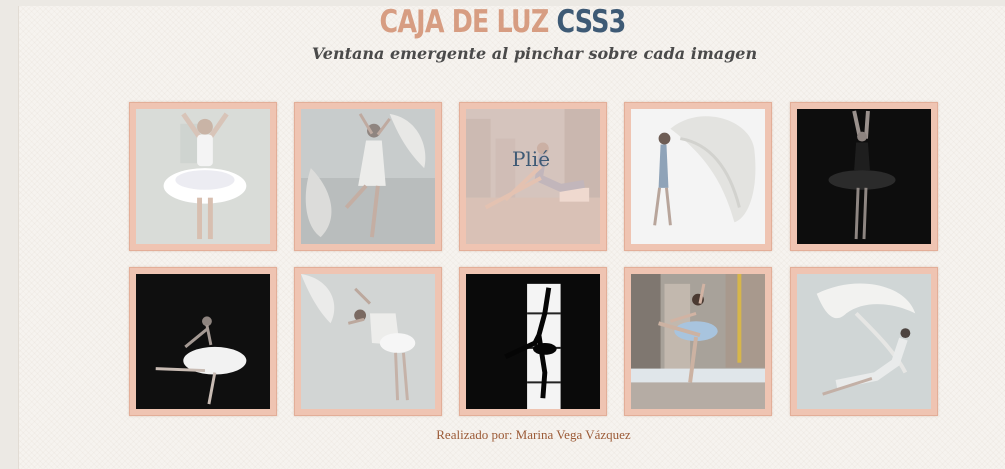 This screenshot has height=469, width=1005. I want to click on photo-dancer-silk-scarf, so click(698, 176).